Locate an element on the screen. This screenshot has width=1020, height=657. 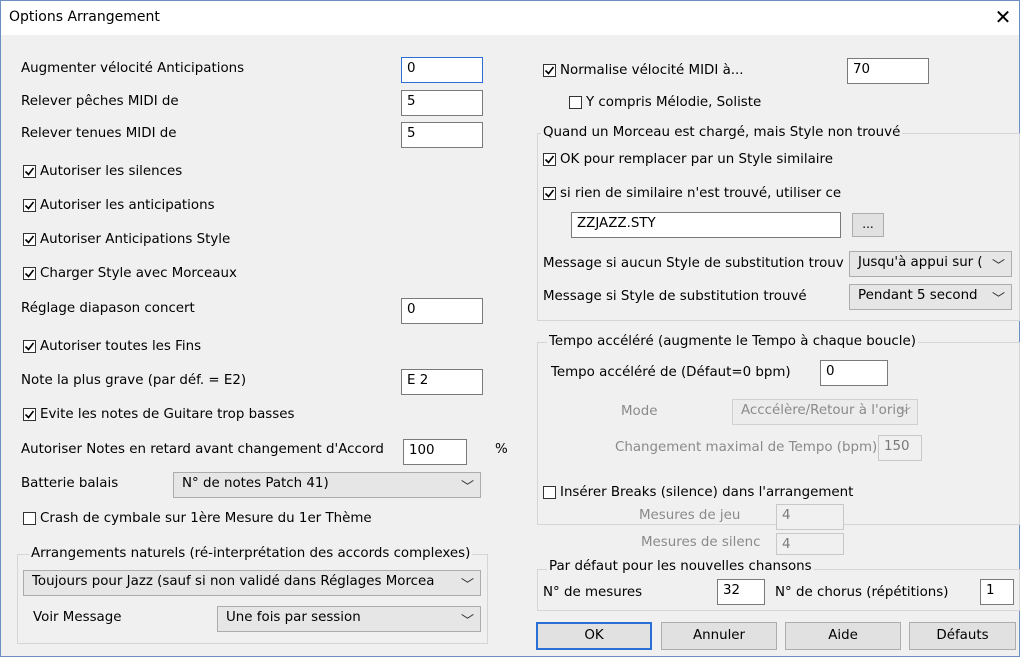
concert-pitch-input: 0 is located at coordinates (442, 311).